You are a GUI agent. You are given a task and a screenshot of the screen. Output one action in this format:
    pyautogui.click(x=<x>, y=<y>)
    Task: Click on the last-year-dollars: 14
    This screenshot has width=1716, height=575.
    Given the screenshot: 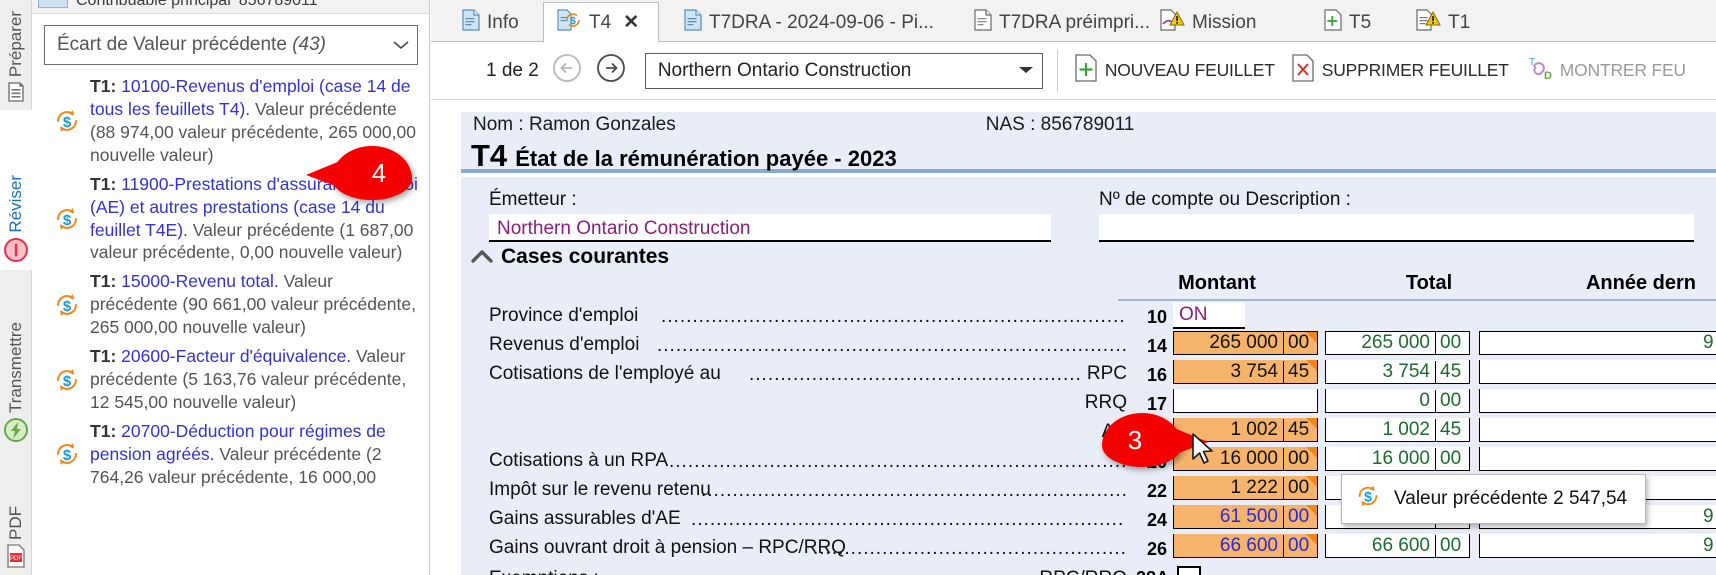 What is the action you would take?
    pyautogui.click(x=1598, y=459)
    